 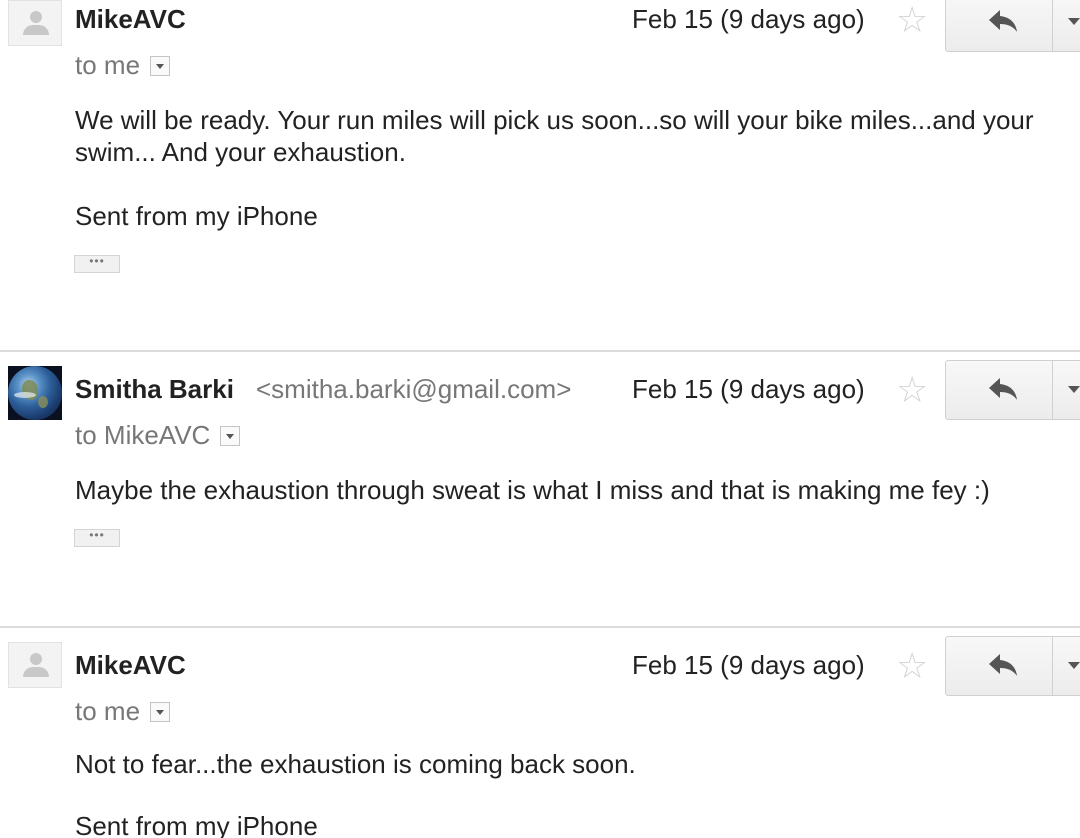 What do you see at coordinates (414, 389) in the screenshot?
I see `sender-email: <smitha.barki@gmail.com>` at bounding box center [414, 389].